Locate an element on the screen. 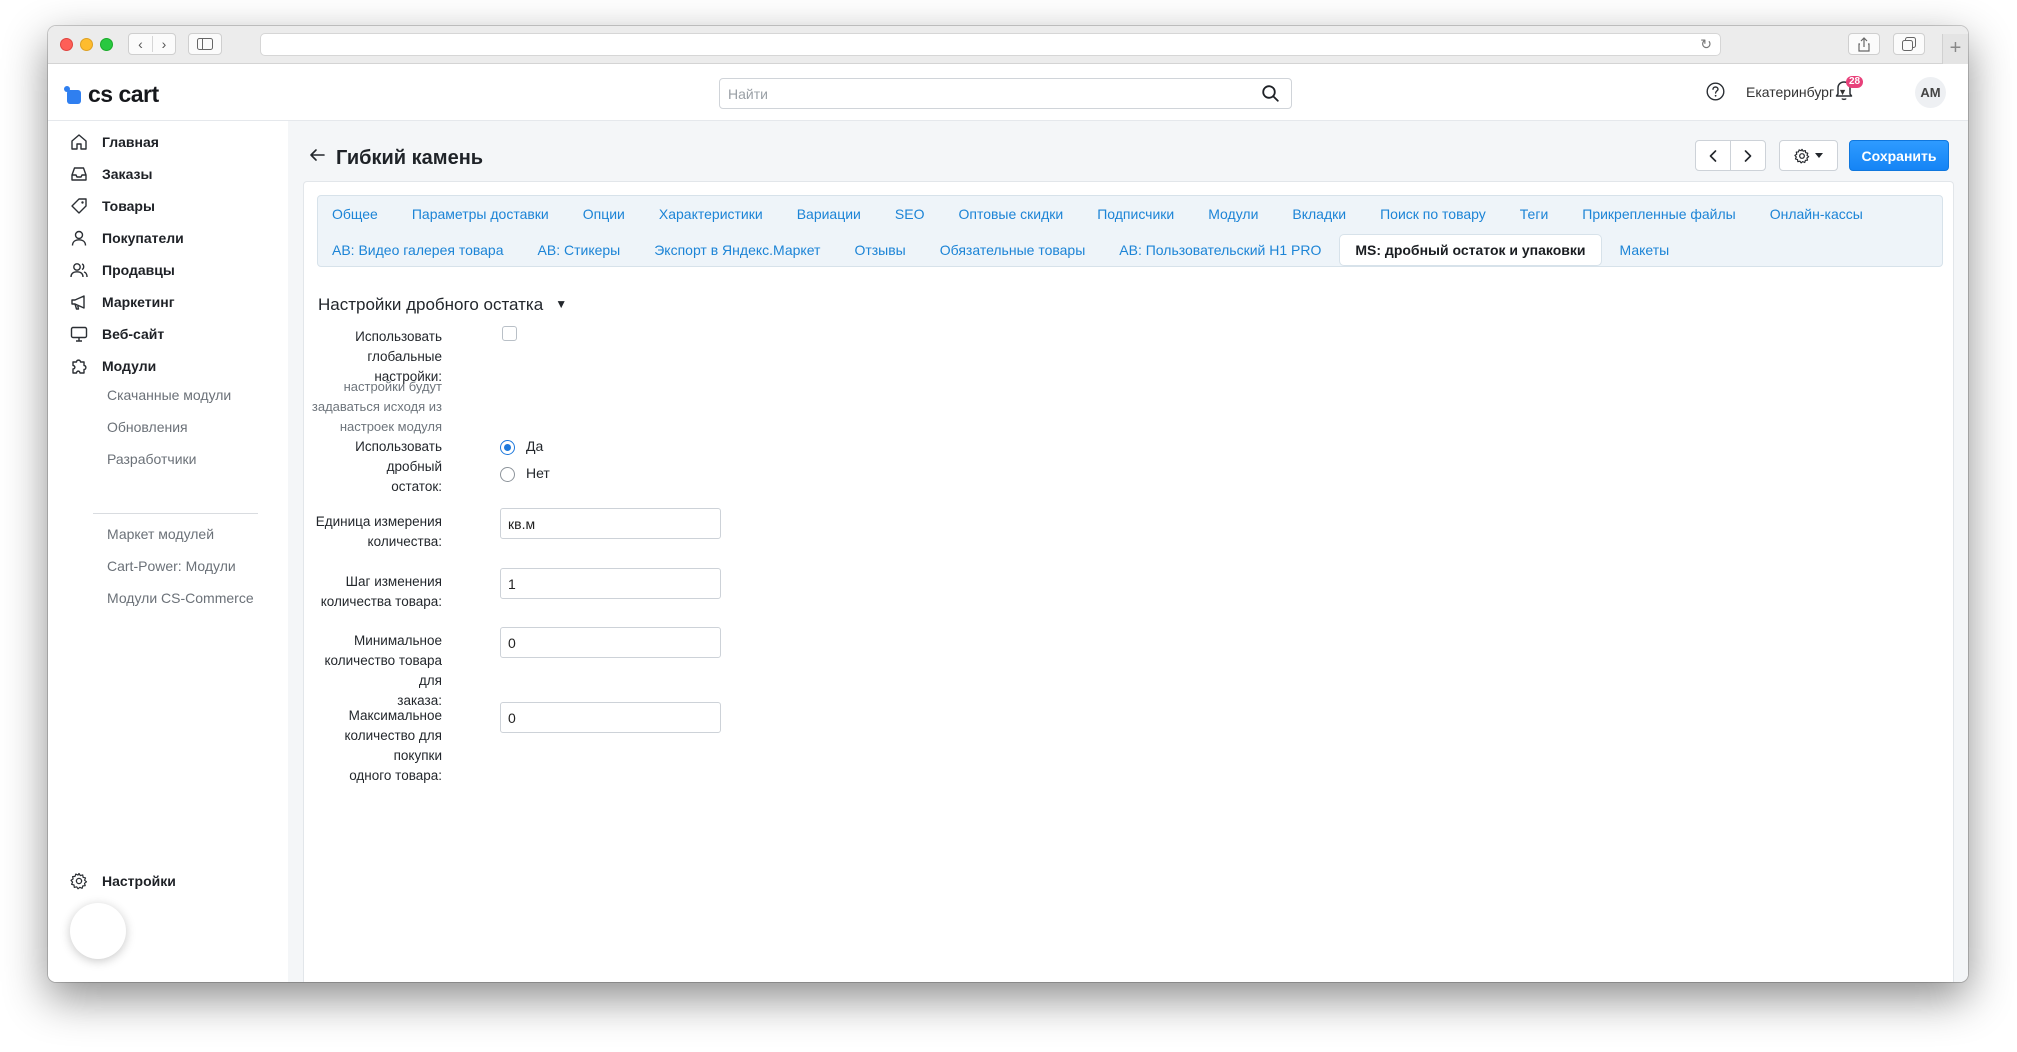 This screenshot has width=2017, height=1052. logo-mark-icon is located at coordinates (73, 94).